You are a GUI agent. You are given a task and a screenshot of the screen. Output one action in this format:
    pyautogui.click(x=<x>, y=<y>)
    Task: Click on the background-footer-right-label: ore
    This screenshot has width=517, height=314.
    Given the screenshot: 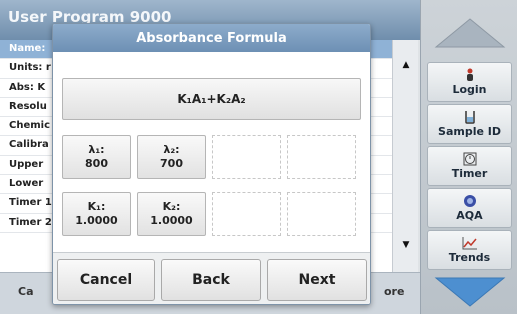 What is the action you would take?
    pyautogui.click(x=394, y=291)
    